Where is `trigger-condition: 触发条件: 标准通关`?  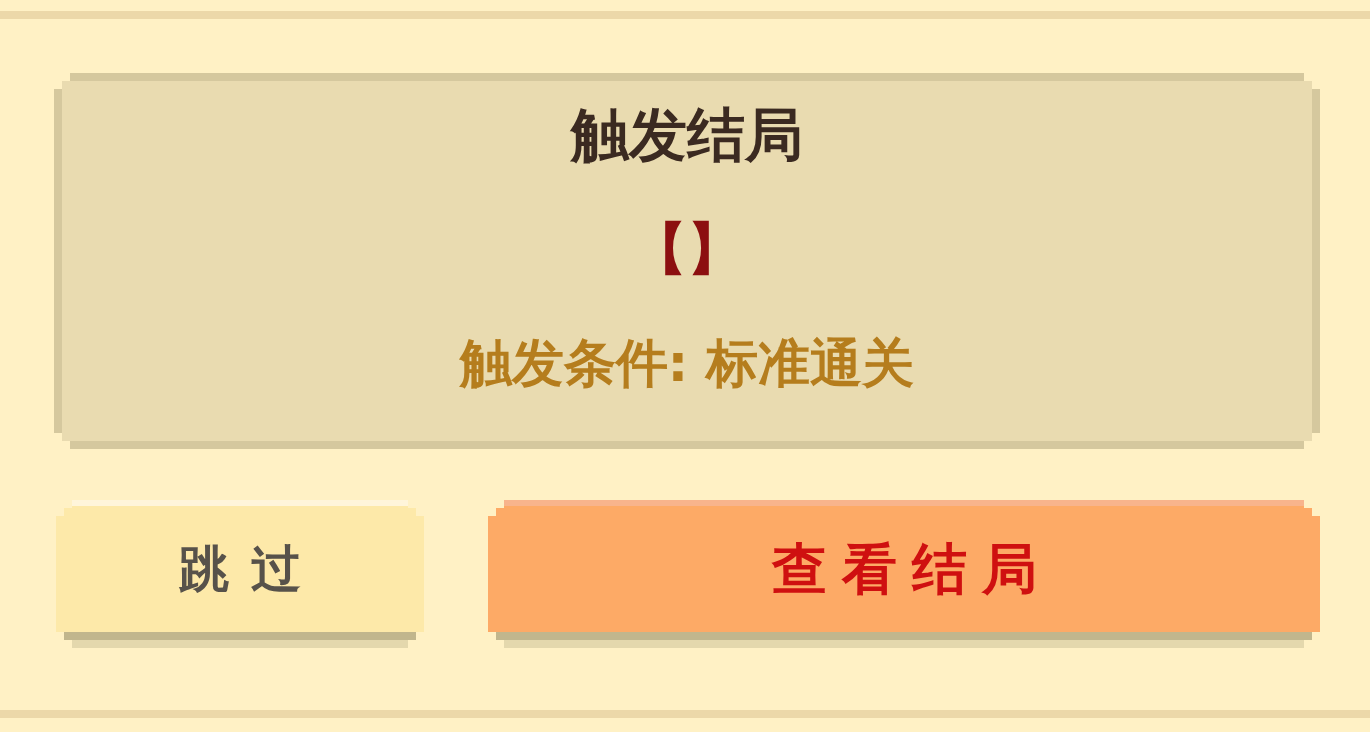 trigger-condition: 触发条件: 标准通关 is located at coordinates (687, 363).